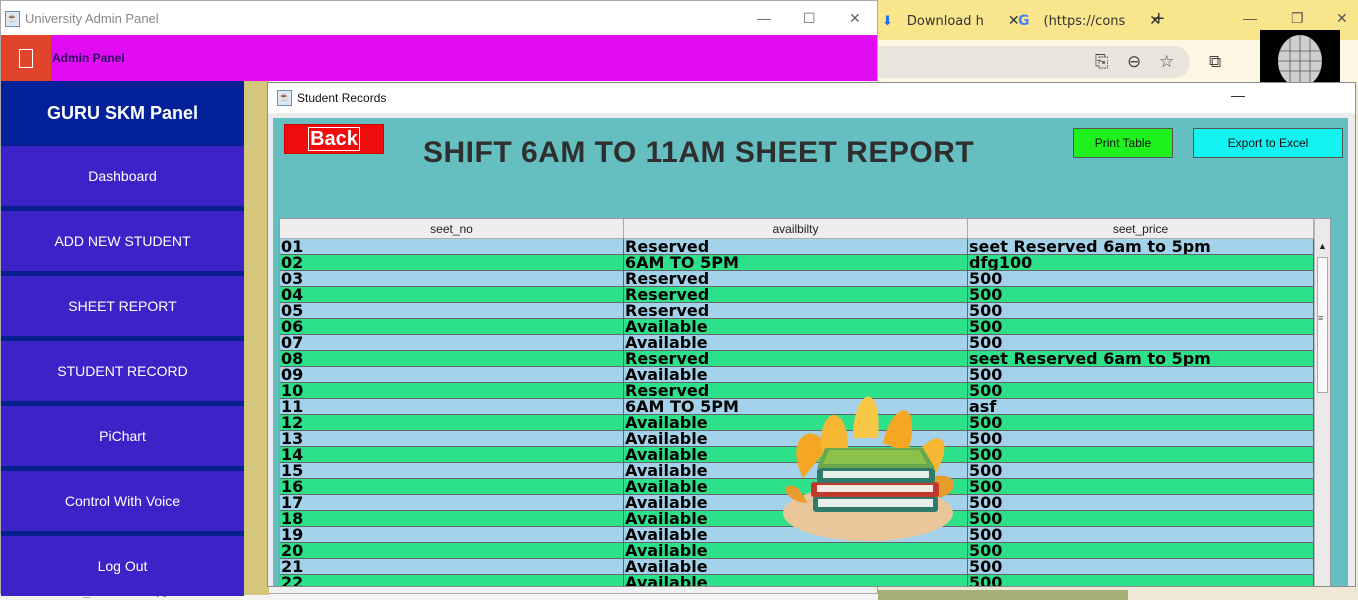 Image resolution: width=1358 pixels, height=600 pixels. What do you see at coordinates (452, 487) in the screenshot?
I see `cell-seet-no: 16` at bounding box center [452, 487].